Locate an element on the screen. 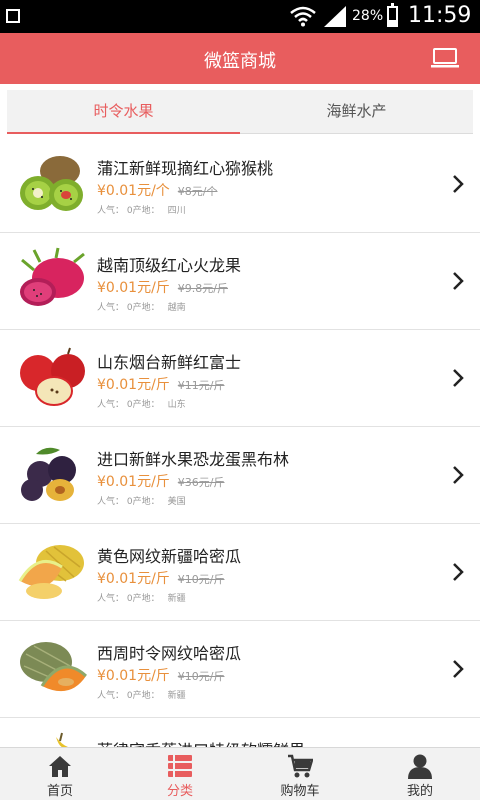  nav-label: 首页 is located at coordinates (59, 791).